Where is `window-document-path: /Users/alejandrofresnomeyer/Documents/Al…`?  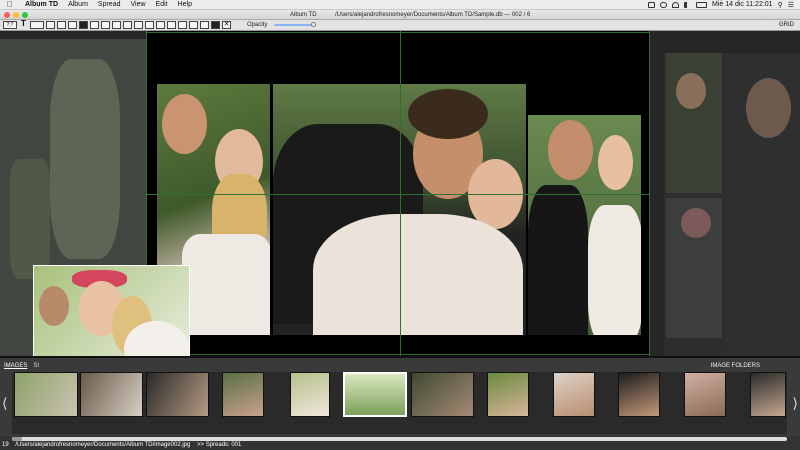 window-document-path: /Users/alejandrofresnomeyer/Documents/Al… is located at coordinates (433, 15).